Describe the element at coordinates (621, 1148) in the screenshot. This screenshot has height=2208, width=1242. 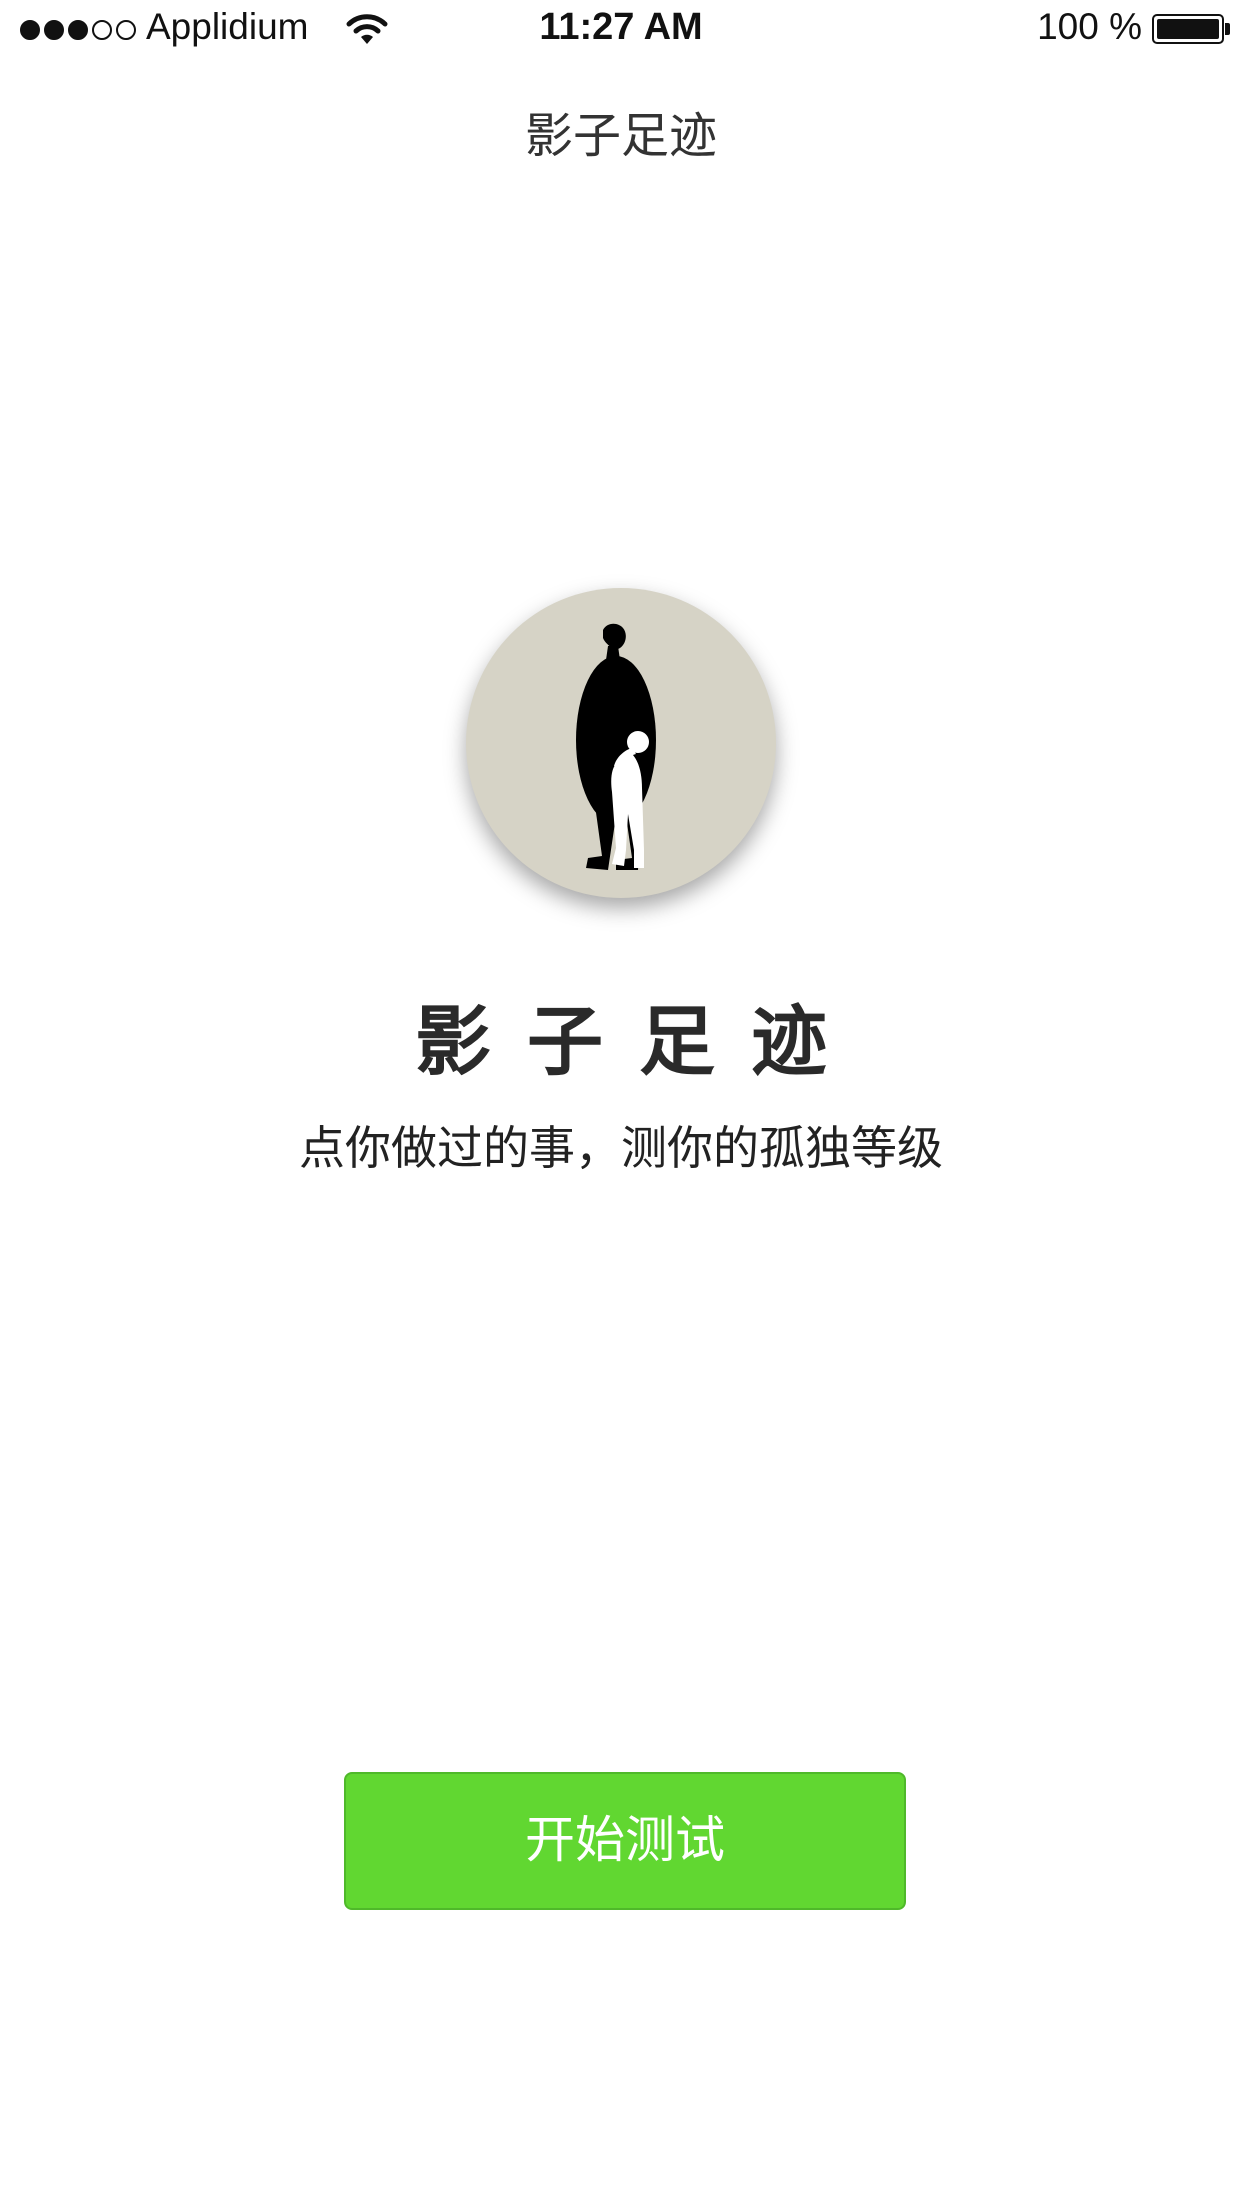
I see `app-subtitle: 点你做过的事，测你的孤独等级` at that location.